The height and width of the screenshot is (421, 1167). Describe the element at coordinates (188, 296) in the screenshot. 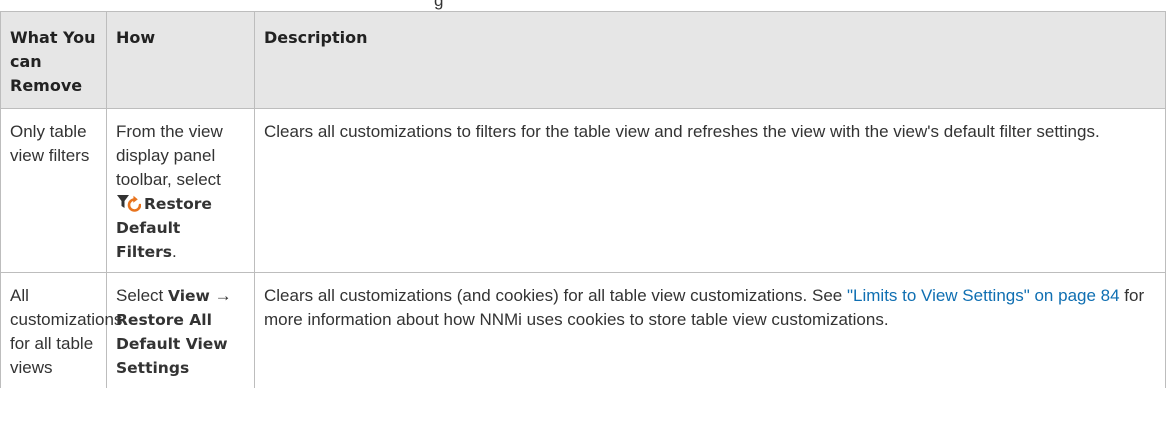

I see `view-menu-label: View` at that location.